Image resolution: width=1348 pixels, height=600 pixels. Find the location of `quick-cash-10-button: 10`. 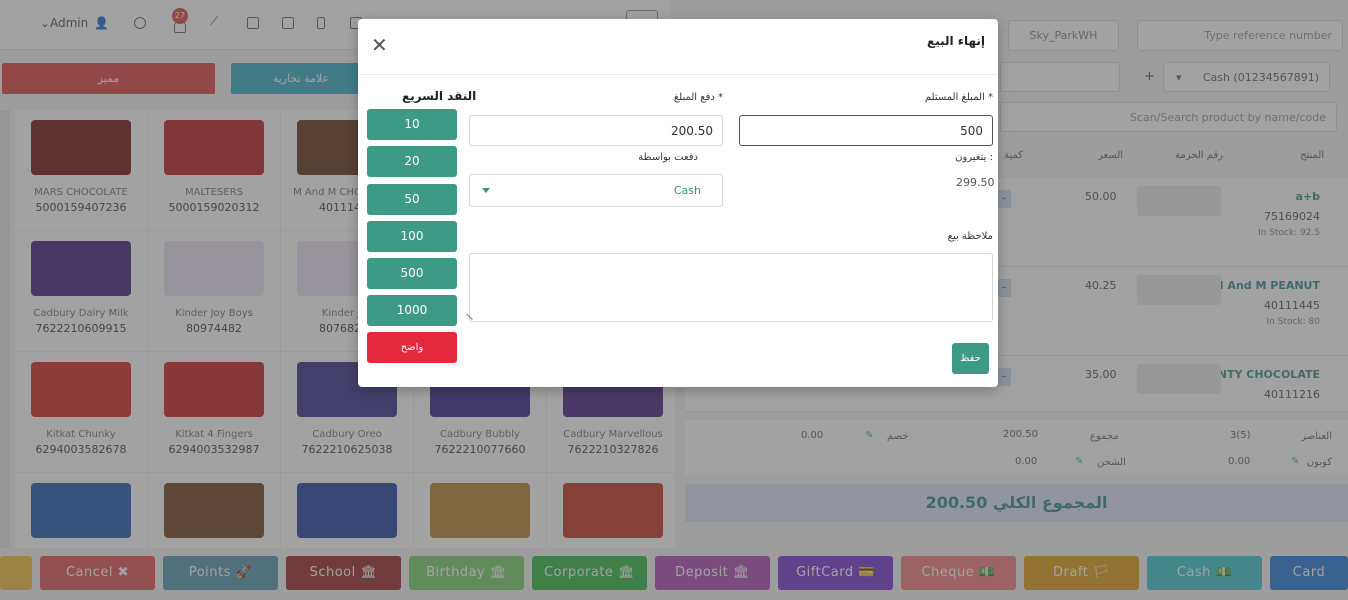

quick-cash-10-button: 10 is located at coordinates (412, 124).